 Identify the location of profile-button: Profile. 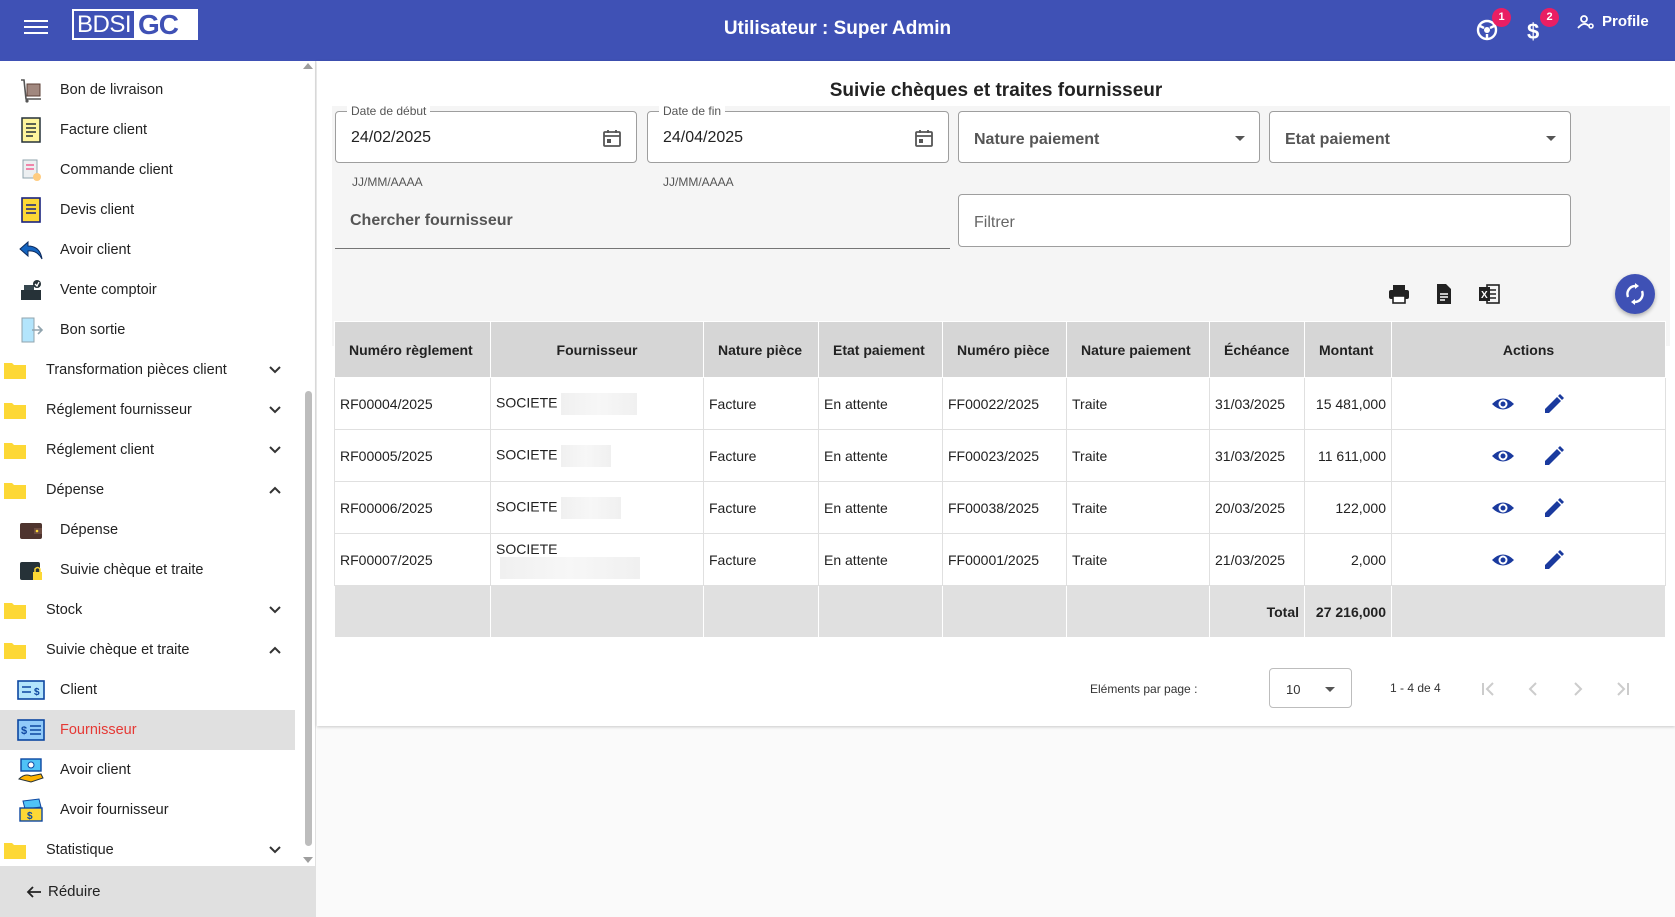
(1613, 21).